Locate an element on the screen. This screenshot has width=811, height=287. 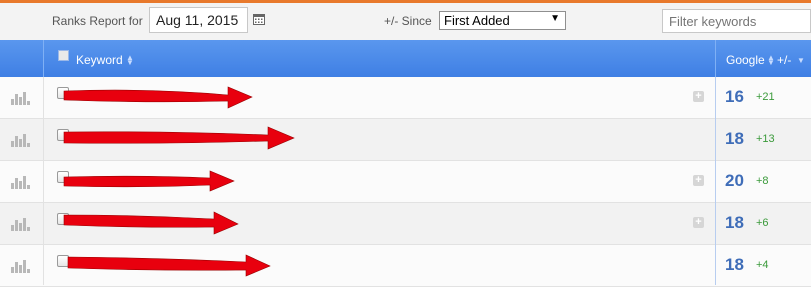
google-rank: 20 is located at coordinates (734, 180).